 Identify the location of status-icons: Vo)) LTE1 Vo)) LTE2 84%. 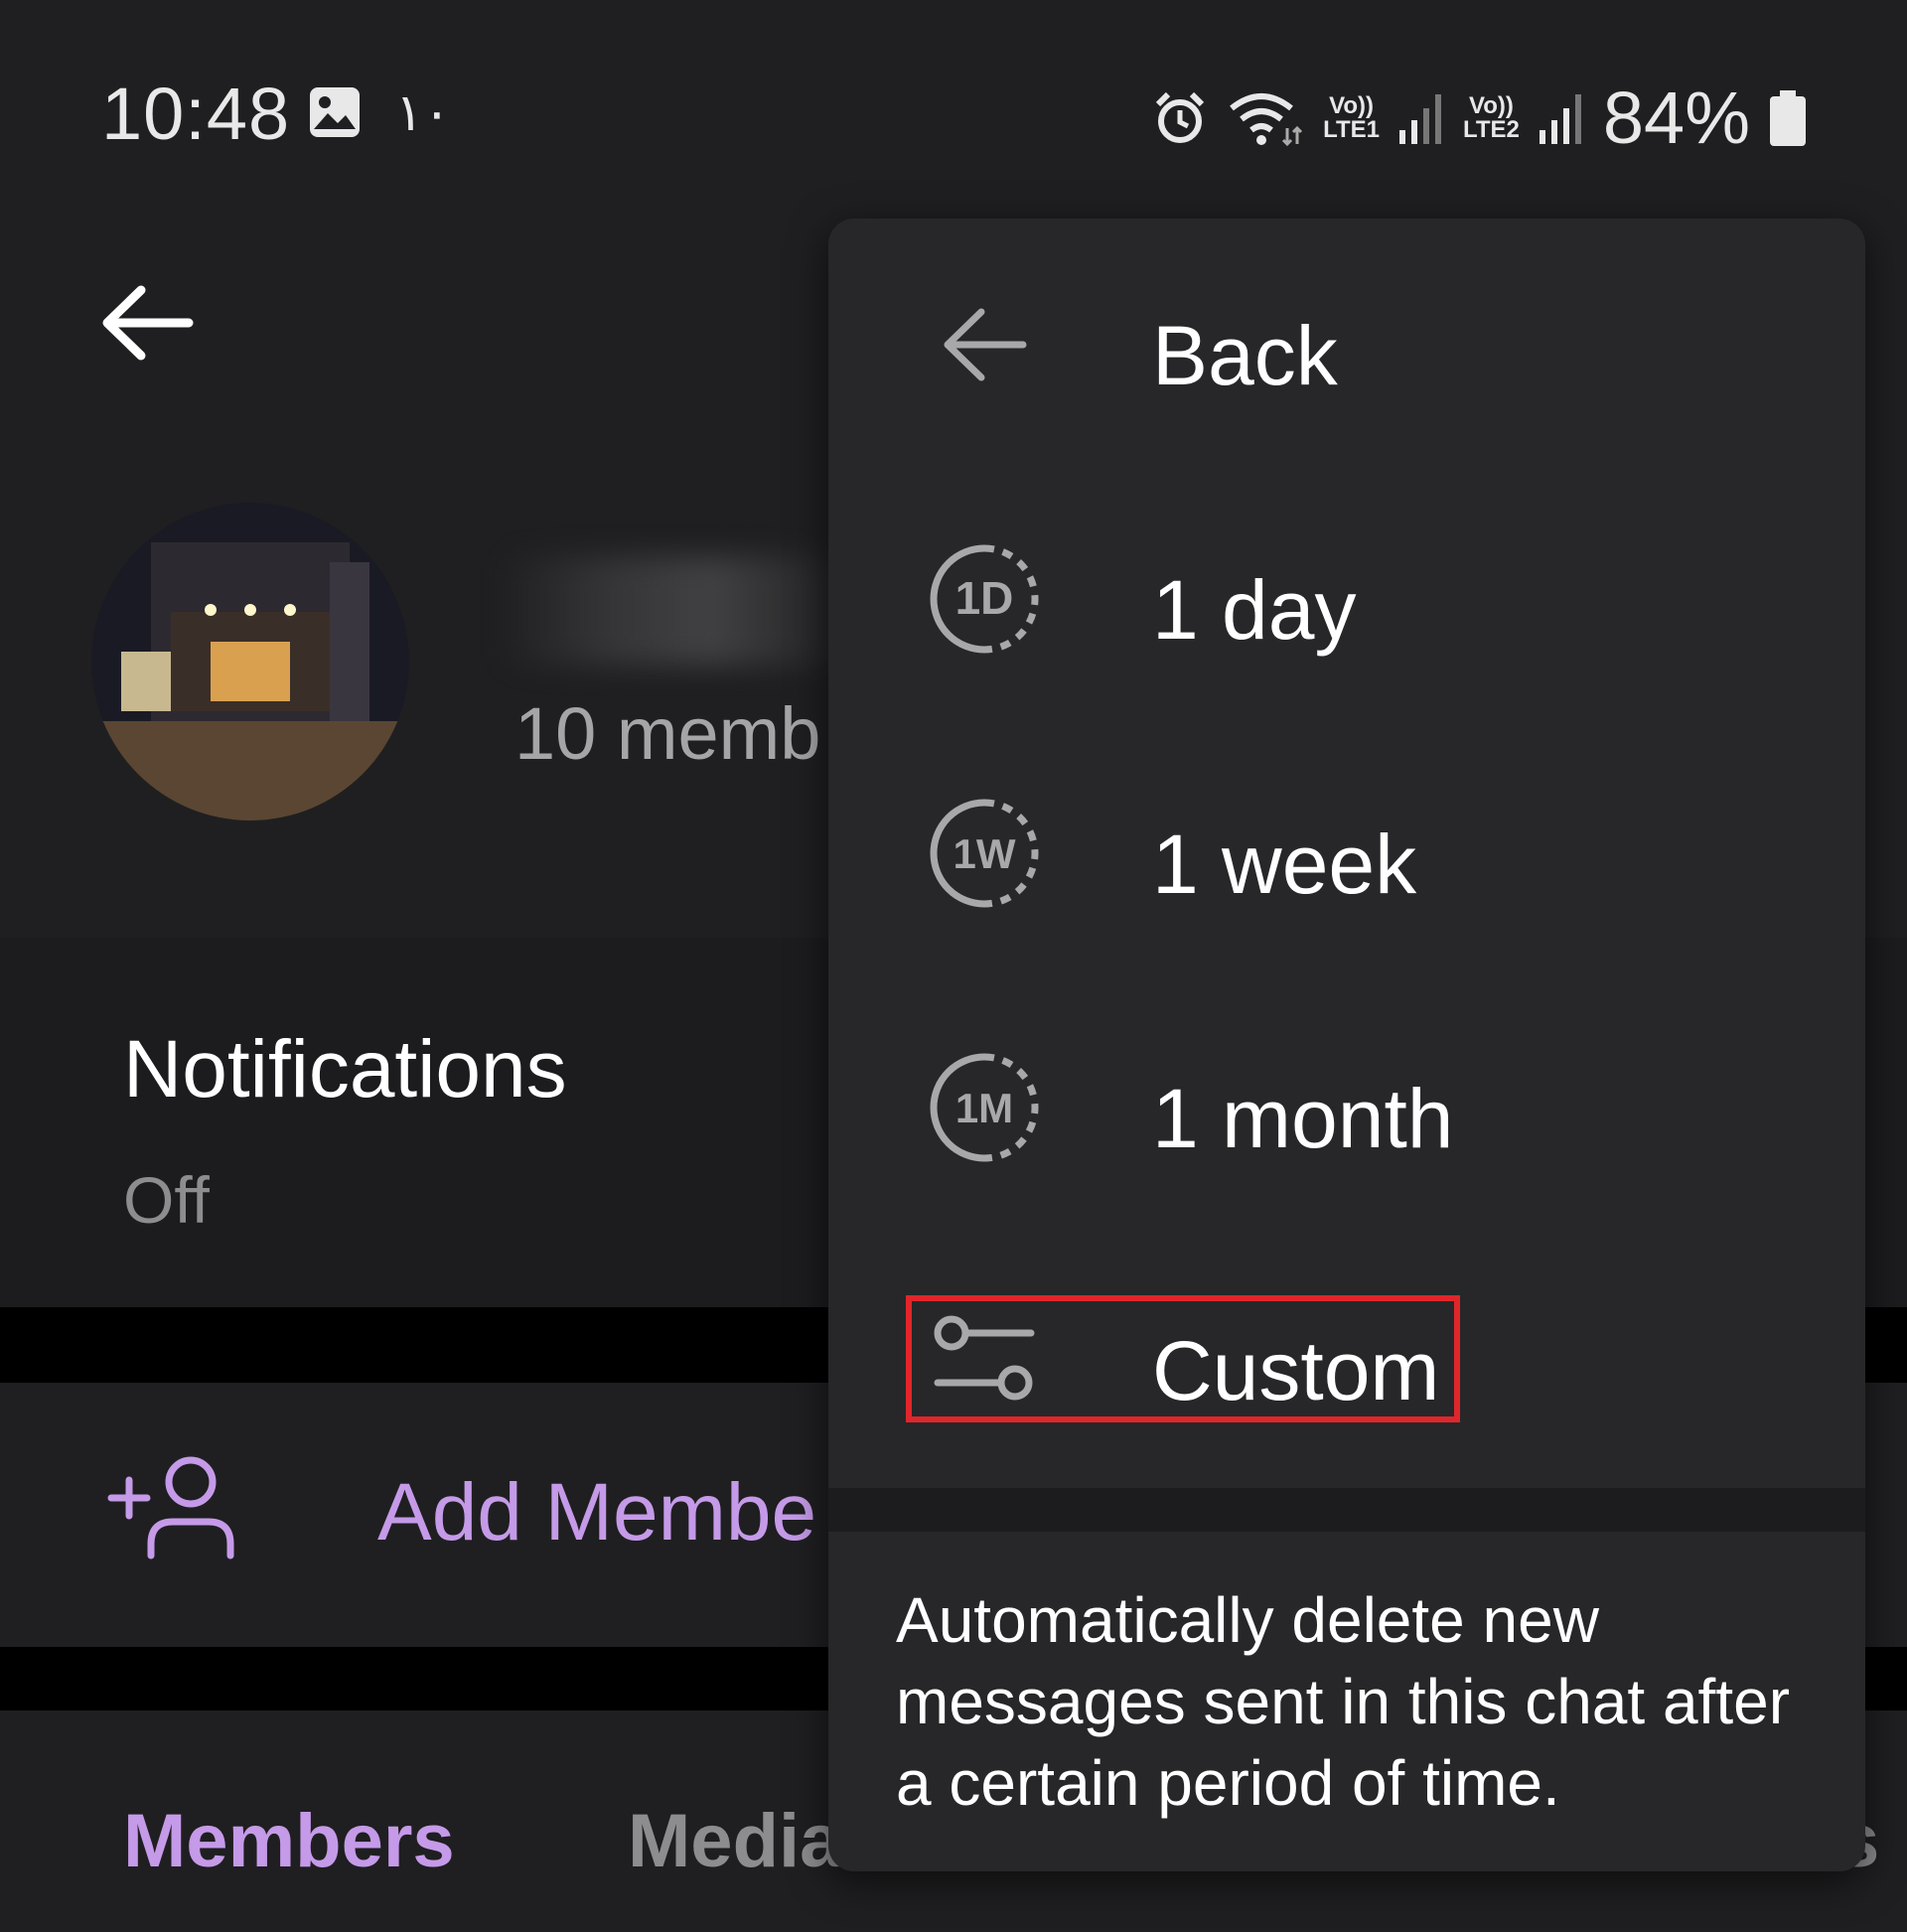
(1479, 117).